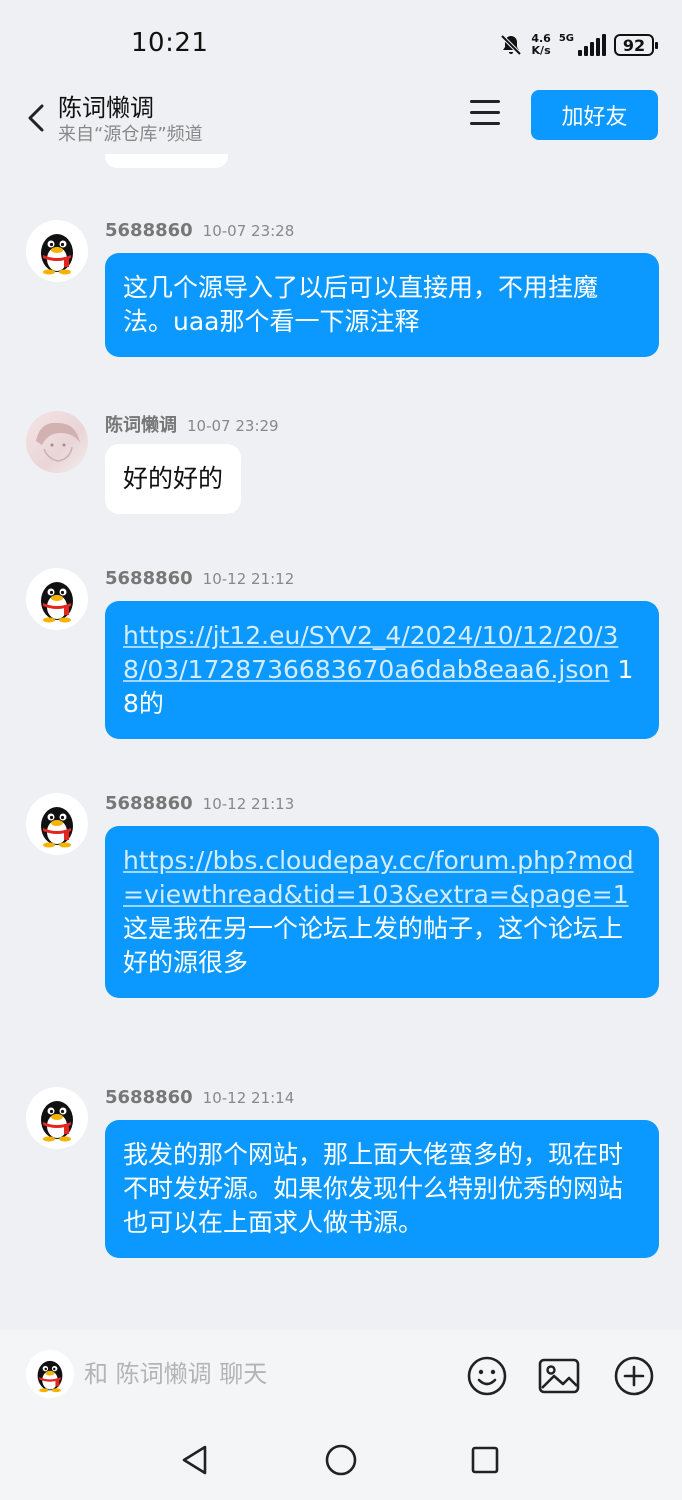 Image resolution: width=682 pixels, height=1500 pixels. I want to click on anime-avatar-icon, so click(58, 442).